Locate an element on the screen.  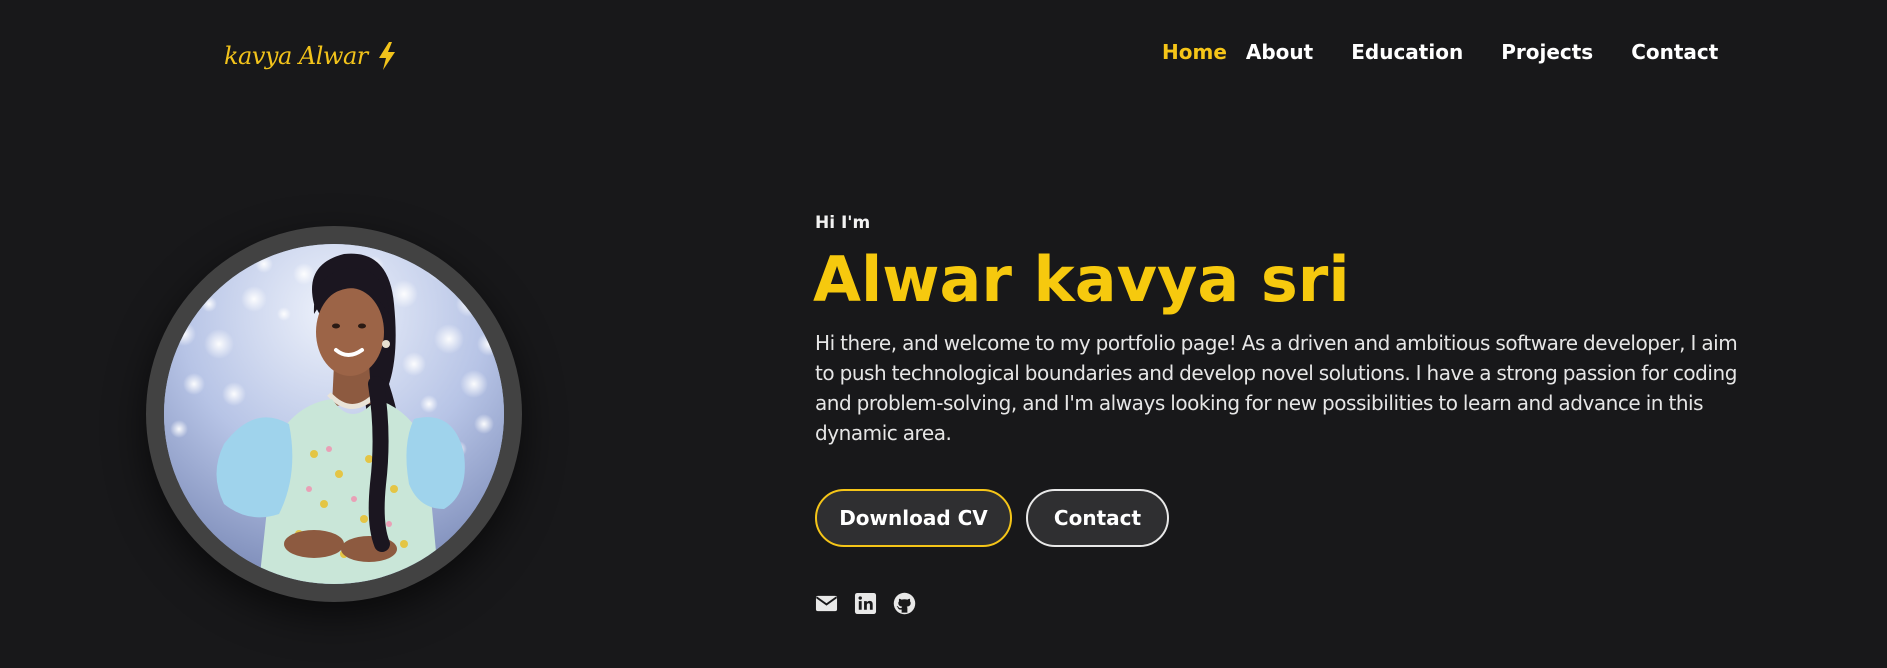
nav-education: Education is located at coordinates (1407, 52).